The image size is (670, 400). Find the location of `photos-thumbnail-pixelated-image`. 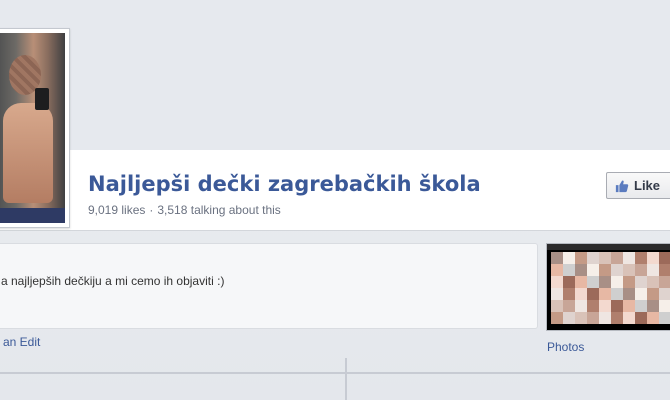

photos-thumbnail-pixelated-image is located at coordinates (610, 288).